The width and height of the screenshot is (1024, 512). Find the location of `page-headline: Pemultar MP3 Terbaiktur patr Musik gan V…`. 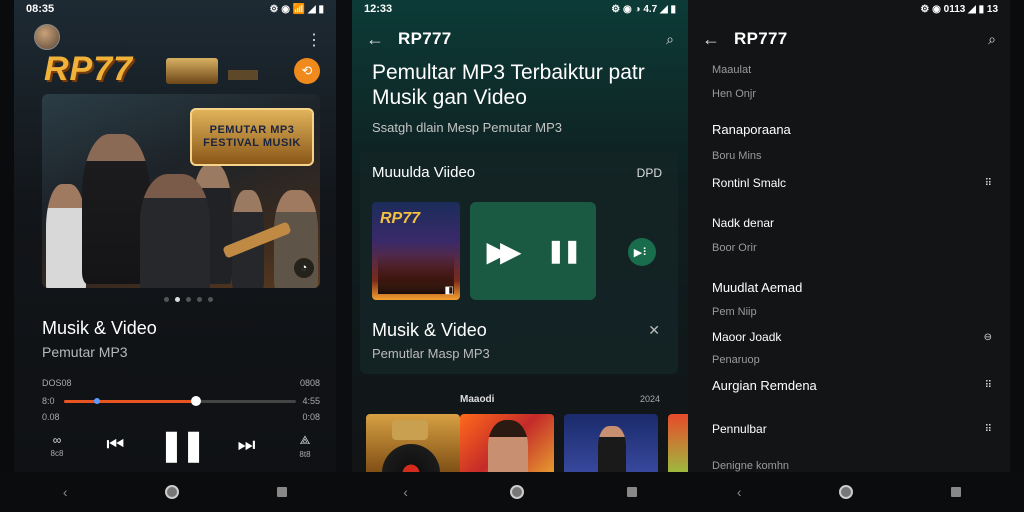

page-headline: Pemultar MP3 Terbaiktur patr Musik gan V… is located at coordinates (508, 85).